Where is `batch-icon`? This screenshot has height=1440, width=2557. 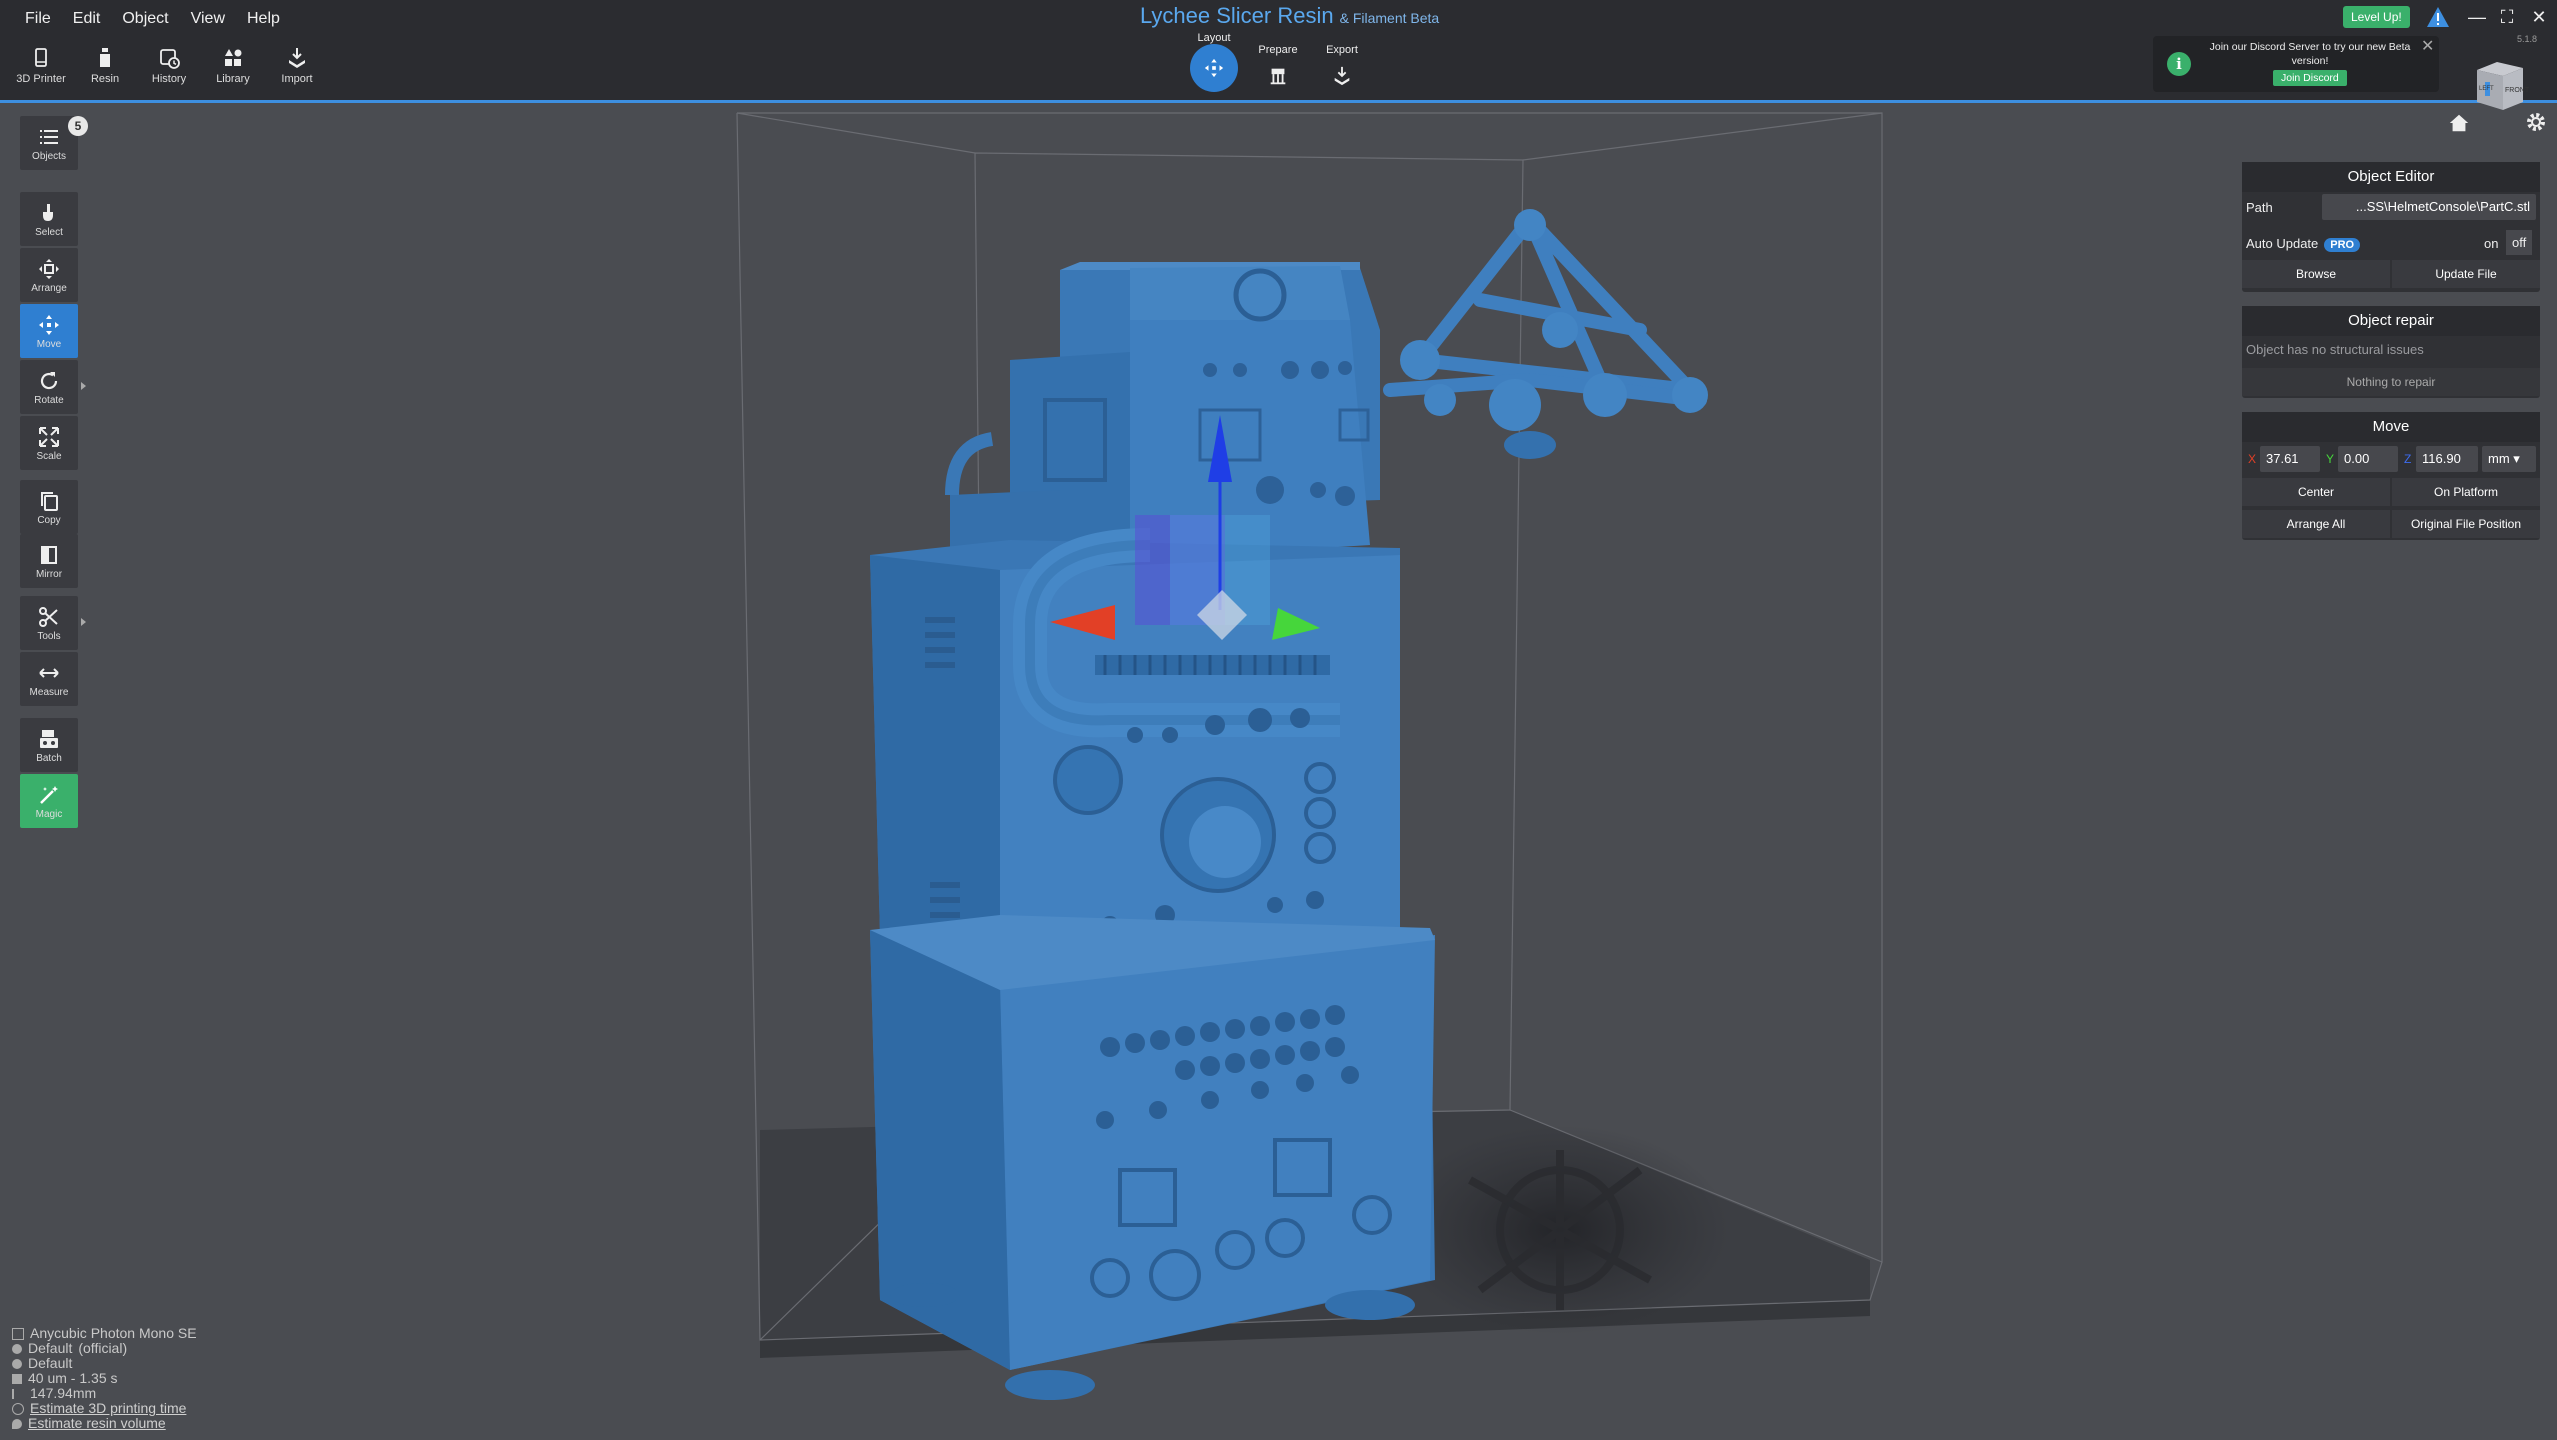
batch-icon is located at coordinates (49, 738).